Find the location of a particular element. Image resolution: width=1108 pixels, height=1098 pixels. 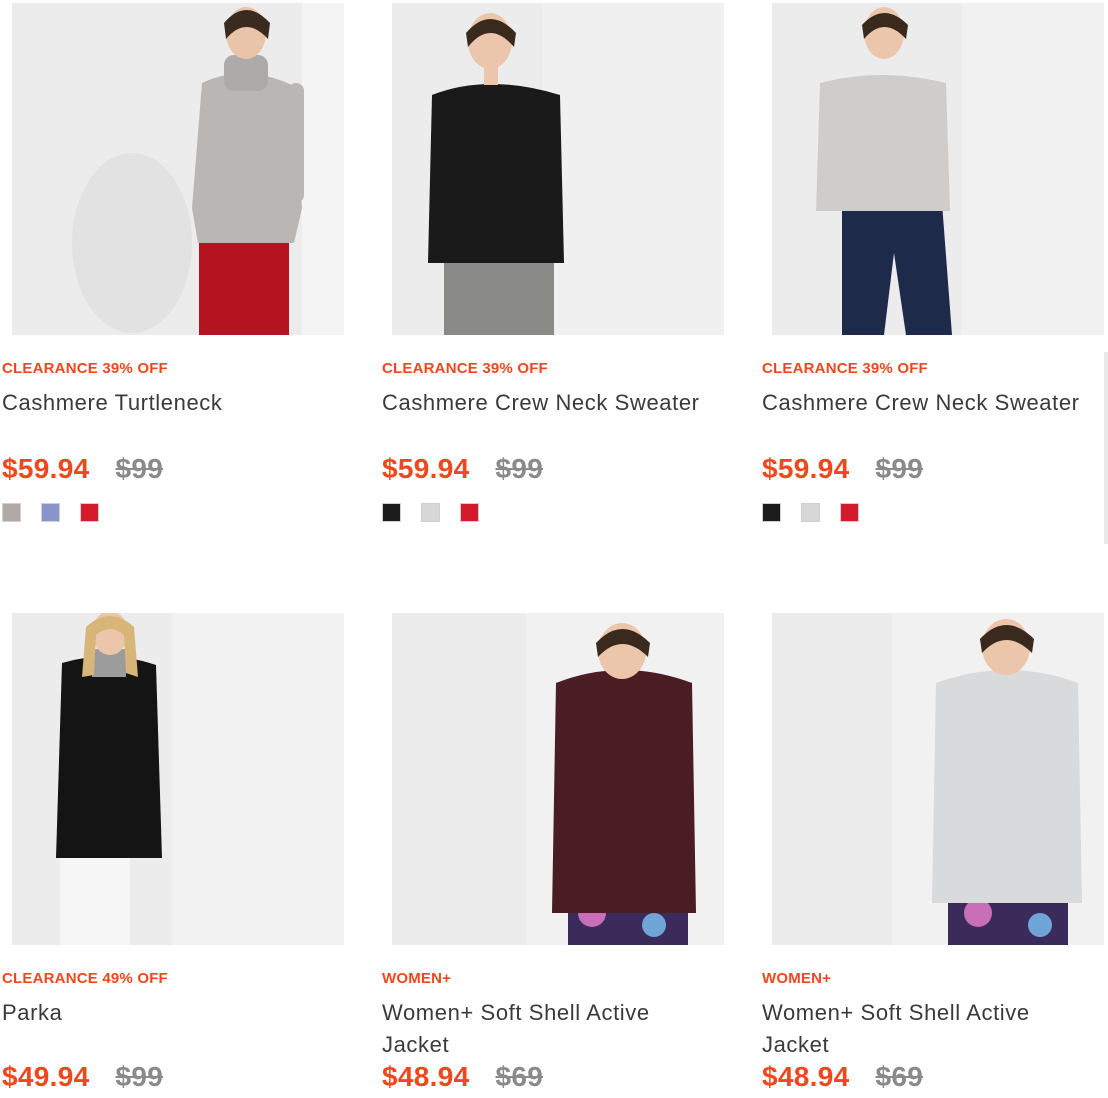

scrollbar-track is located at coordinates (1106, 448).